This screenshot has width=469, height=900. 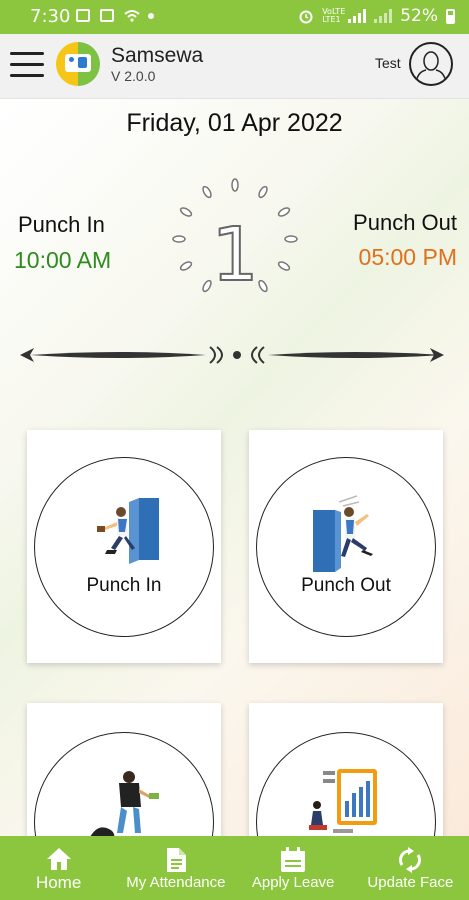 I want to click on status-bar: 7:30 VoLTE LTE1 52%, so click(x=234, y=17).